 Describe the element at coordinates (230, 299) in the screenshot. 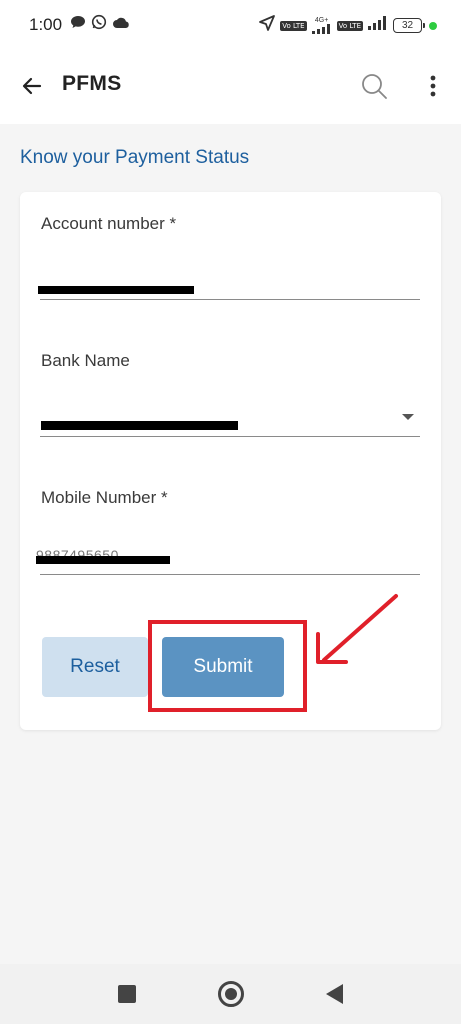

I see `account-number-underline` at that location.